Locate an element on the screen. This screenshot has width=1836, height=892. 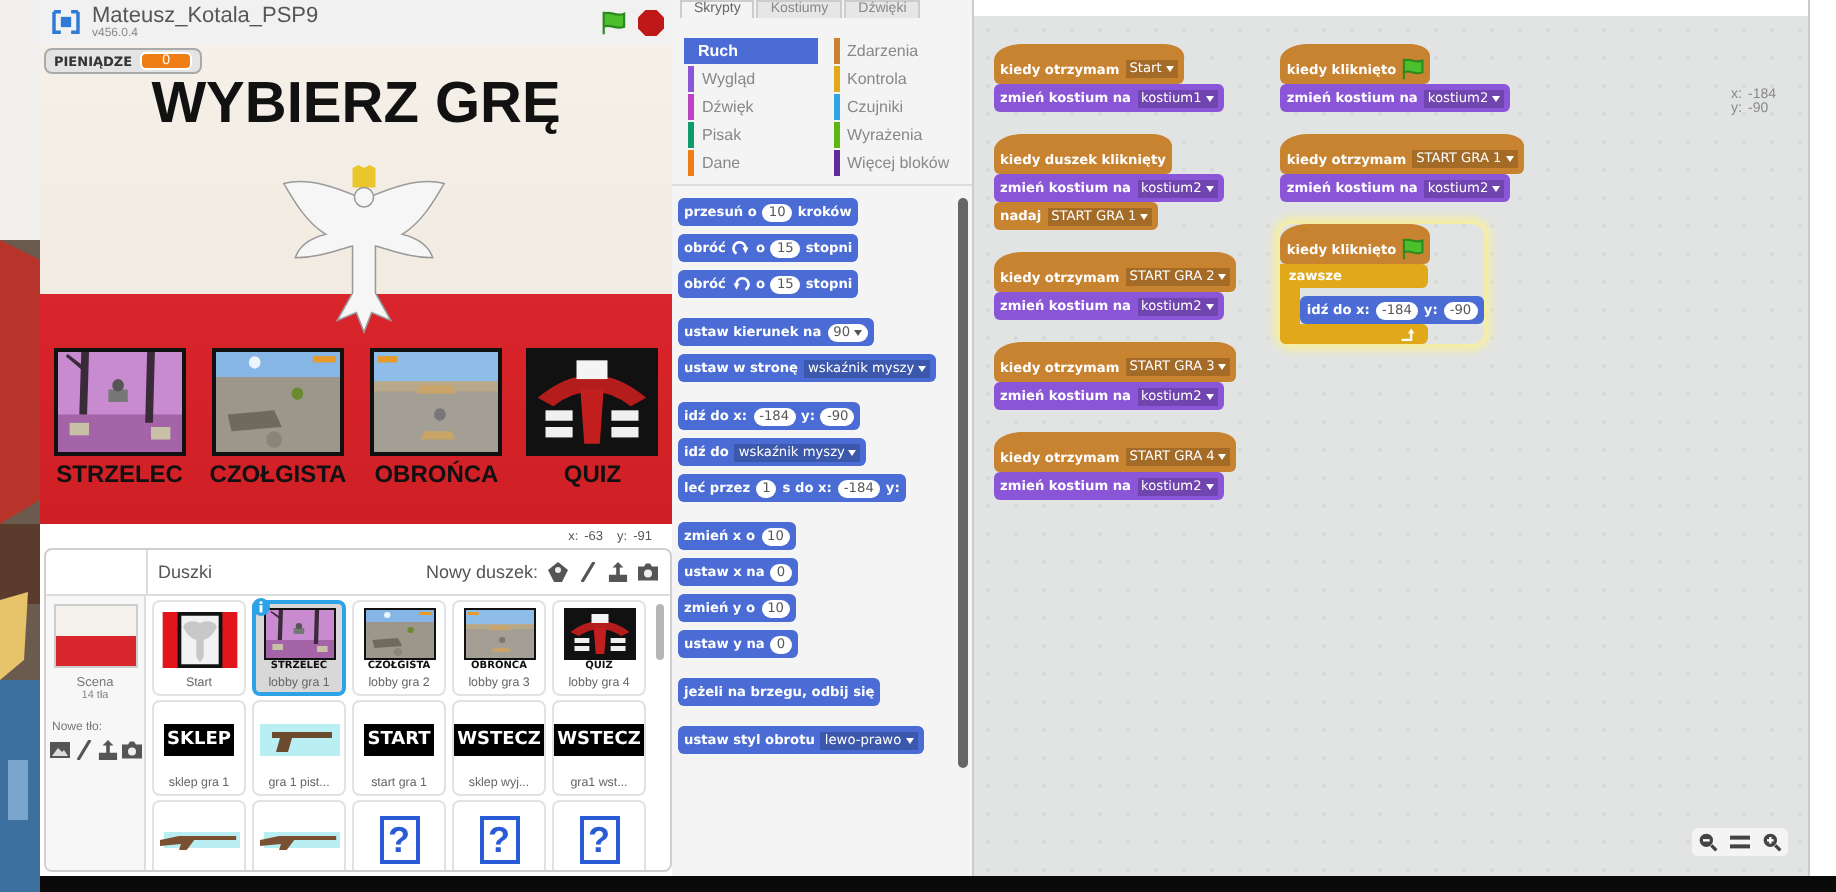
game-label: STRZELEC is located at coordinates (119, 474).